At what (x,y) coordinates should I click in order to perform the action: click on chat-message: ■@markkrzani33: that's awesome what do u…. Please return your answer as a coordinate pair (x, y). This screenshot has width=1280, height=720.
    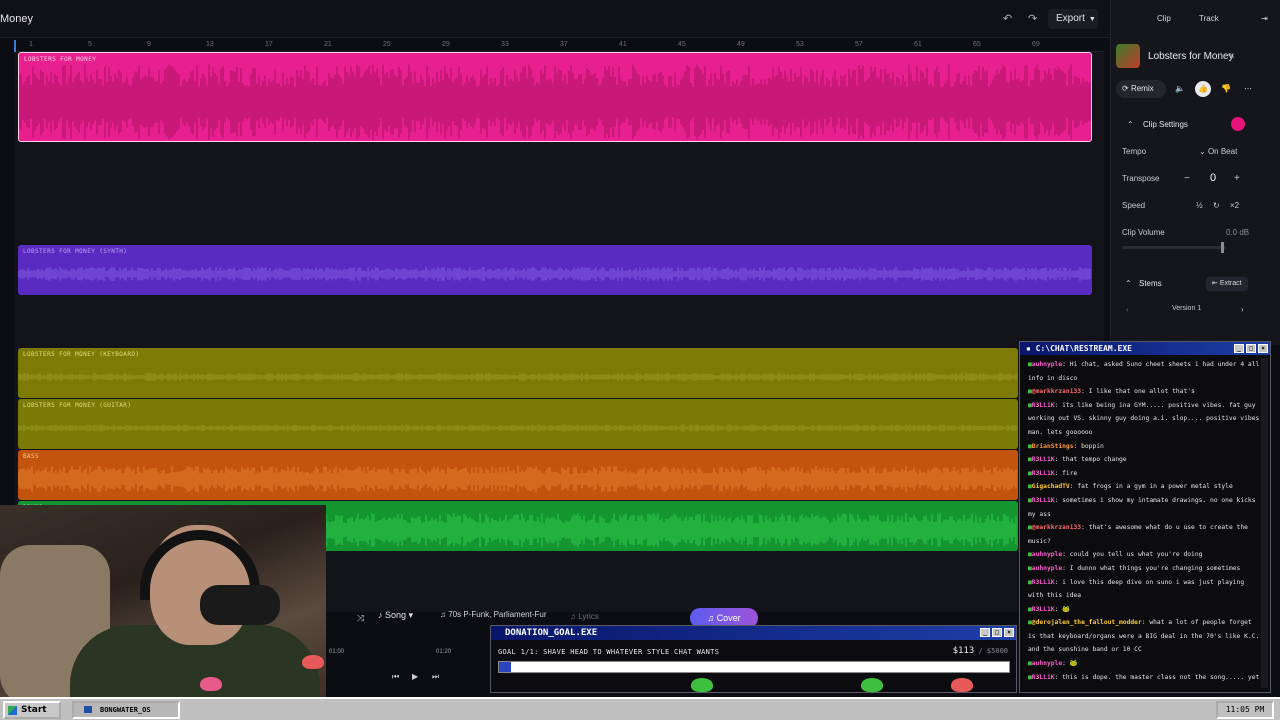
    Looking at the image, I should click on (1145, 534).